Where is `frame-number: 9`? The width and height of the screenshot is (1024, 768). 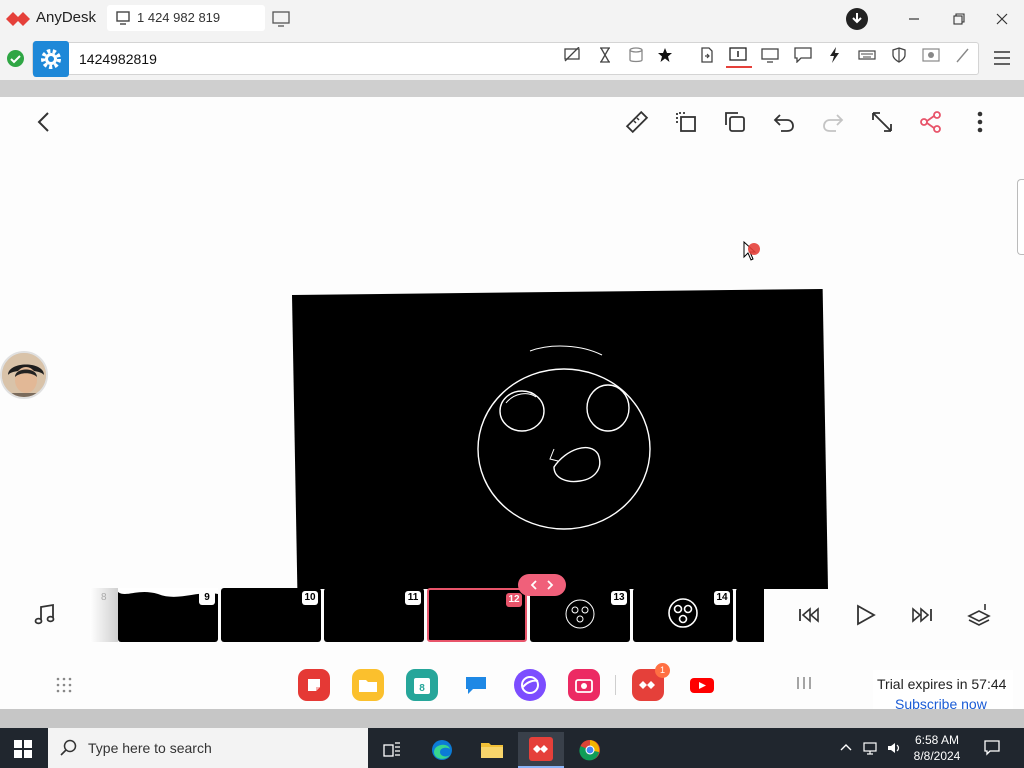 frame-number: 9 is located at coordinates (207, 598).